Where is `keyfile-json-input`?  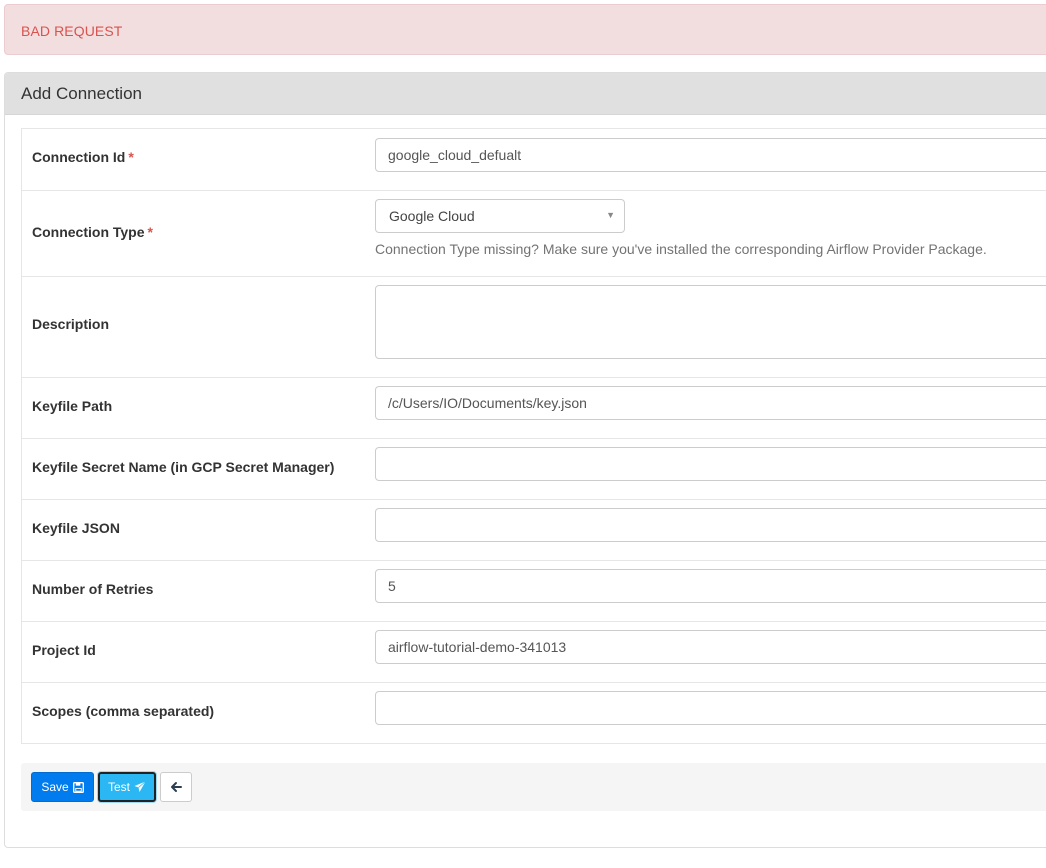 keyfile-json-input is located at coordinates (710, 525).